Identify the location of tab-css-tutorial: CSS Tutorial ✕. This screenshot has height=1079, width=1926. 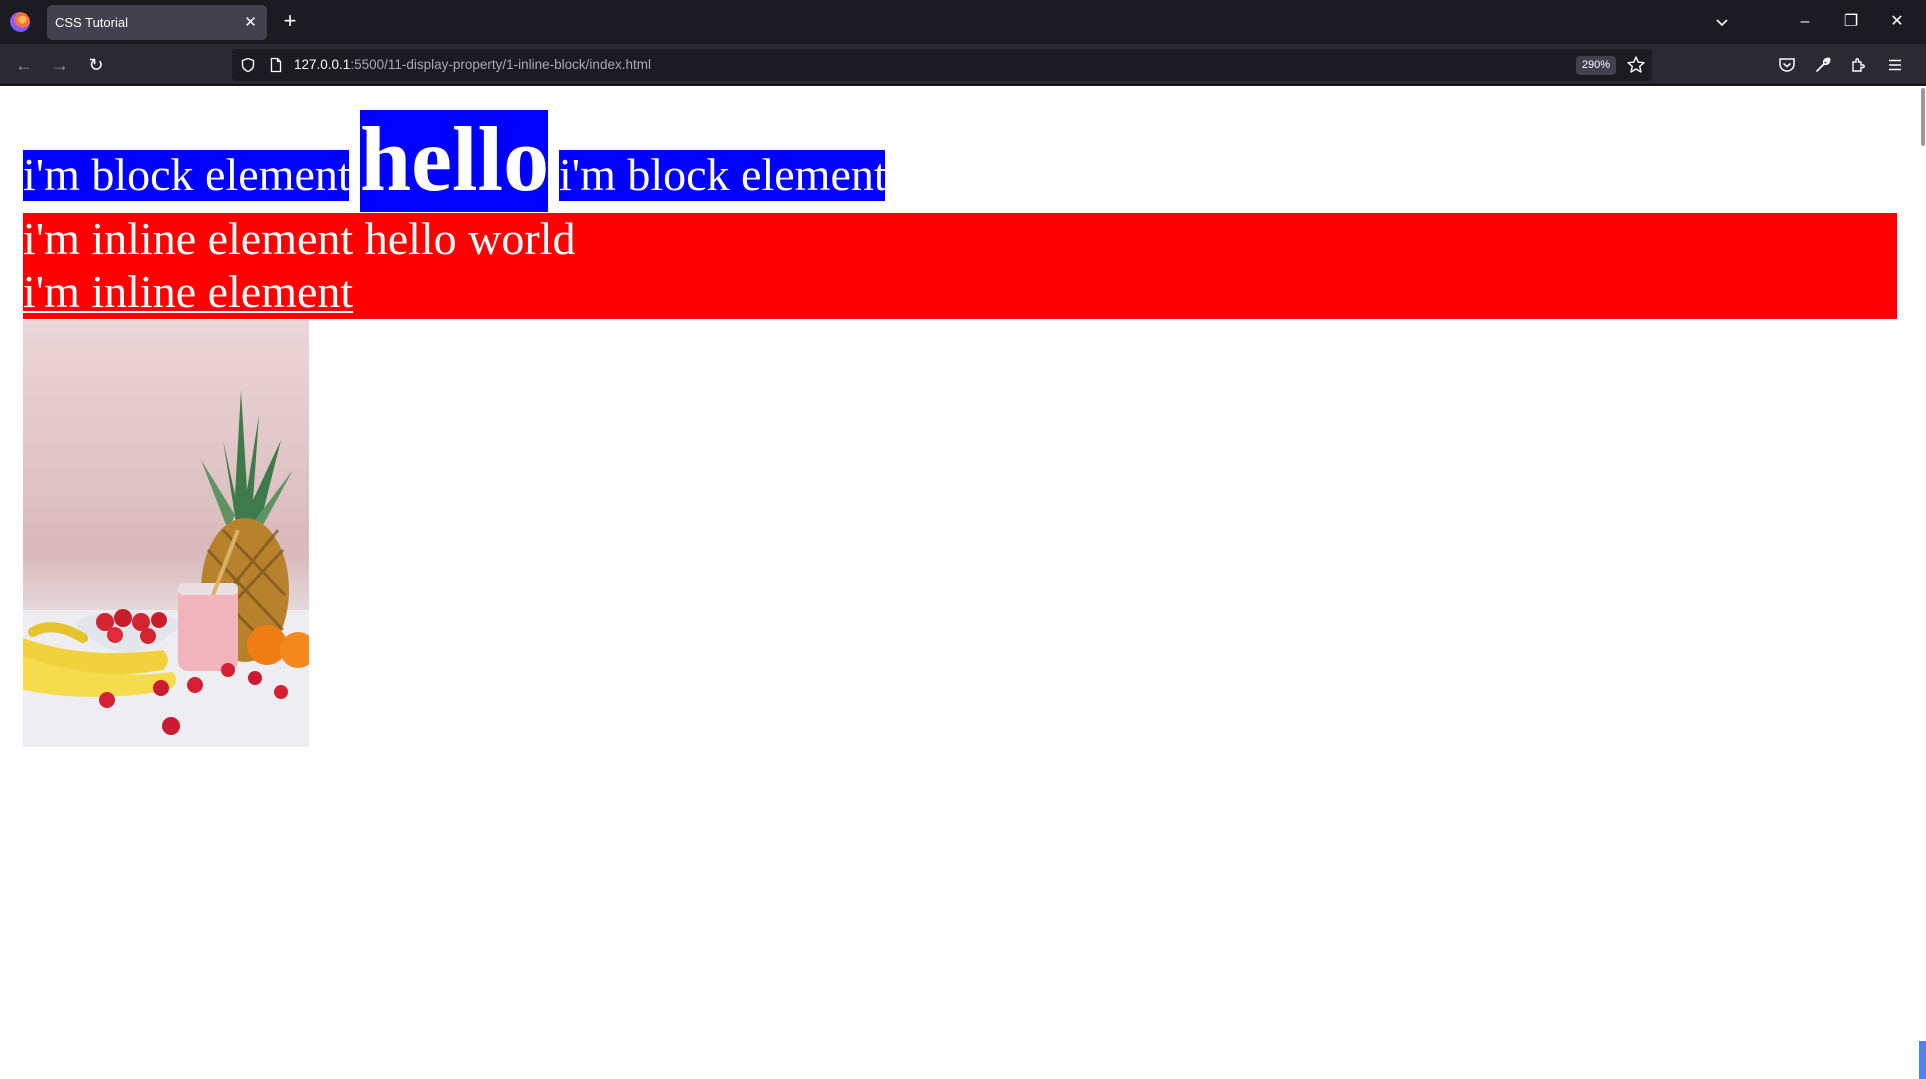
(157, 22).